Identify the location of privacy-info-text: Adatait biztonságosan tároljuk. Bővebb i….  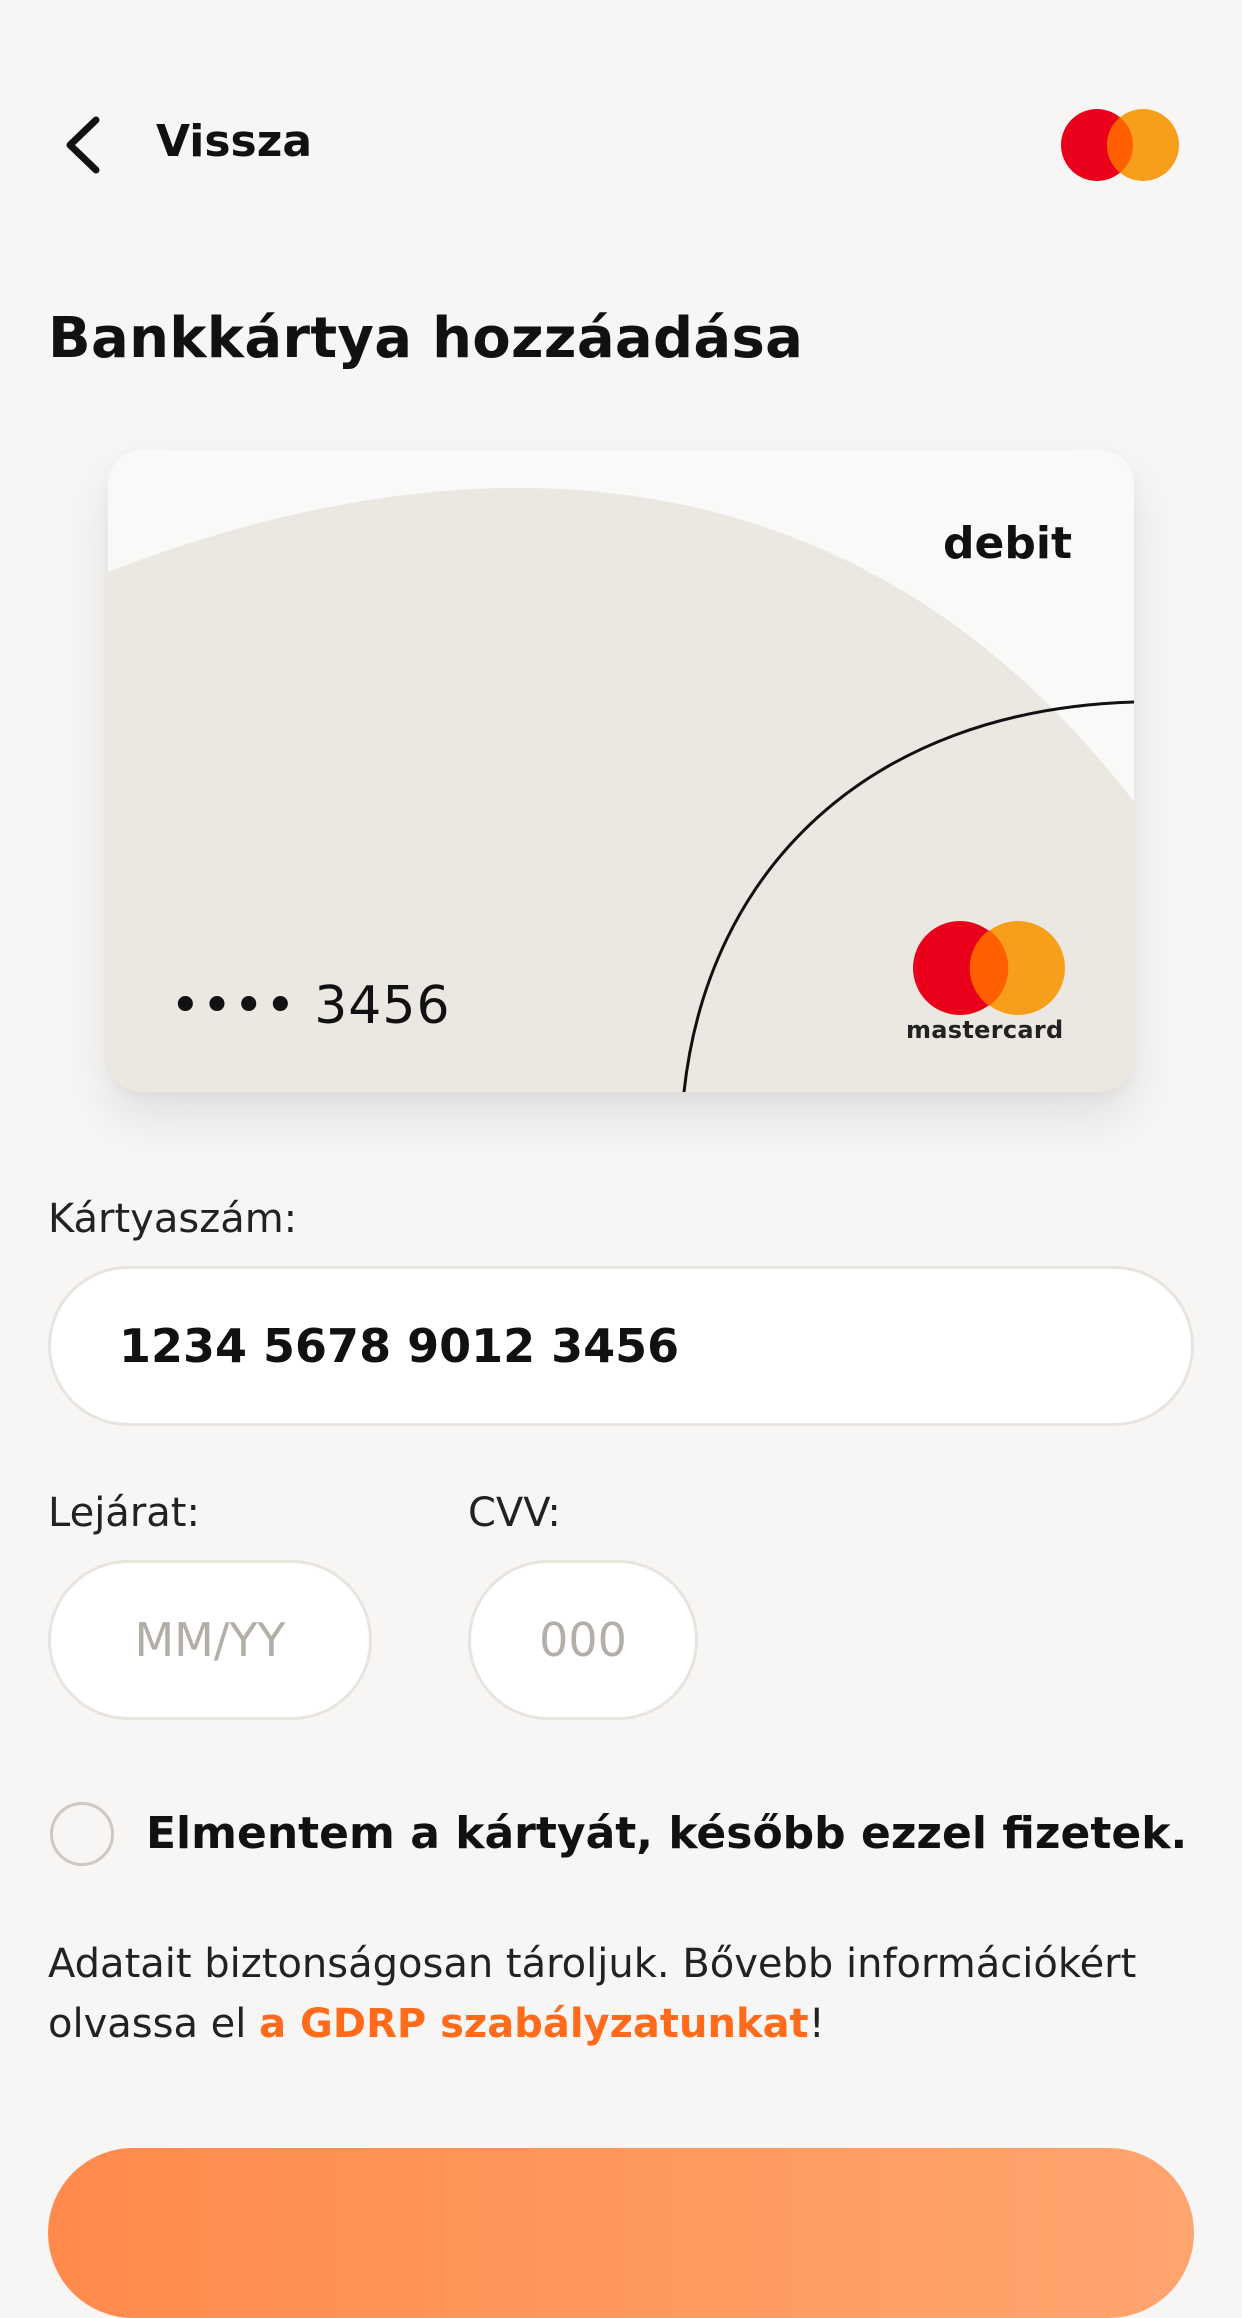
(623, 1994).